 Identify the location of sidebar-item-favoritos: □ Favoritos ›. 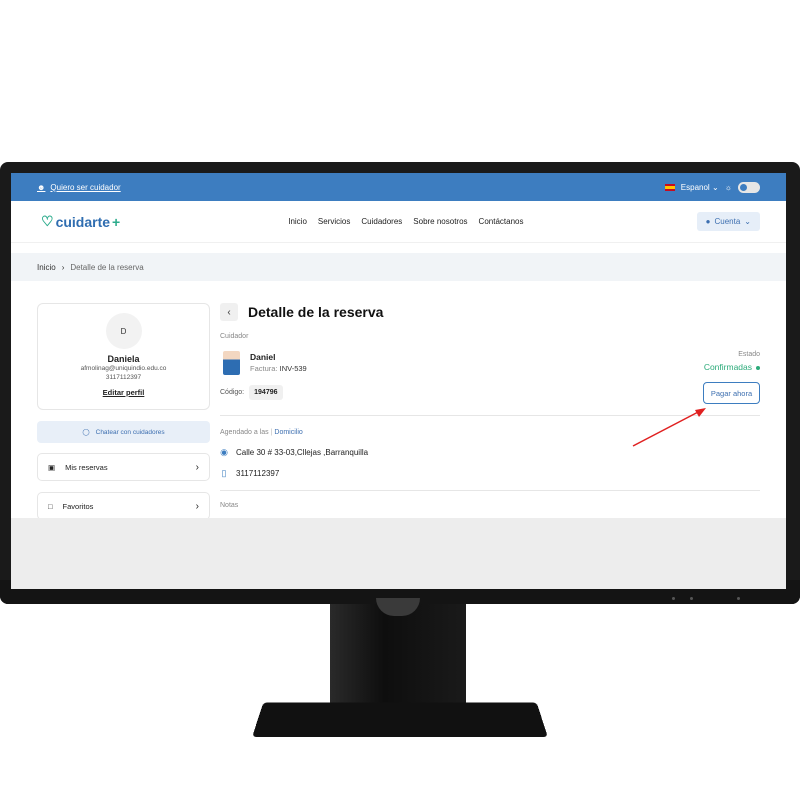
(123, 505).